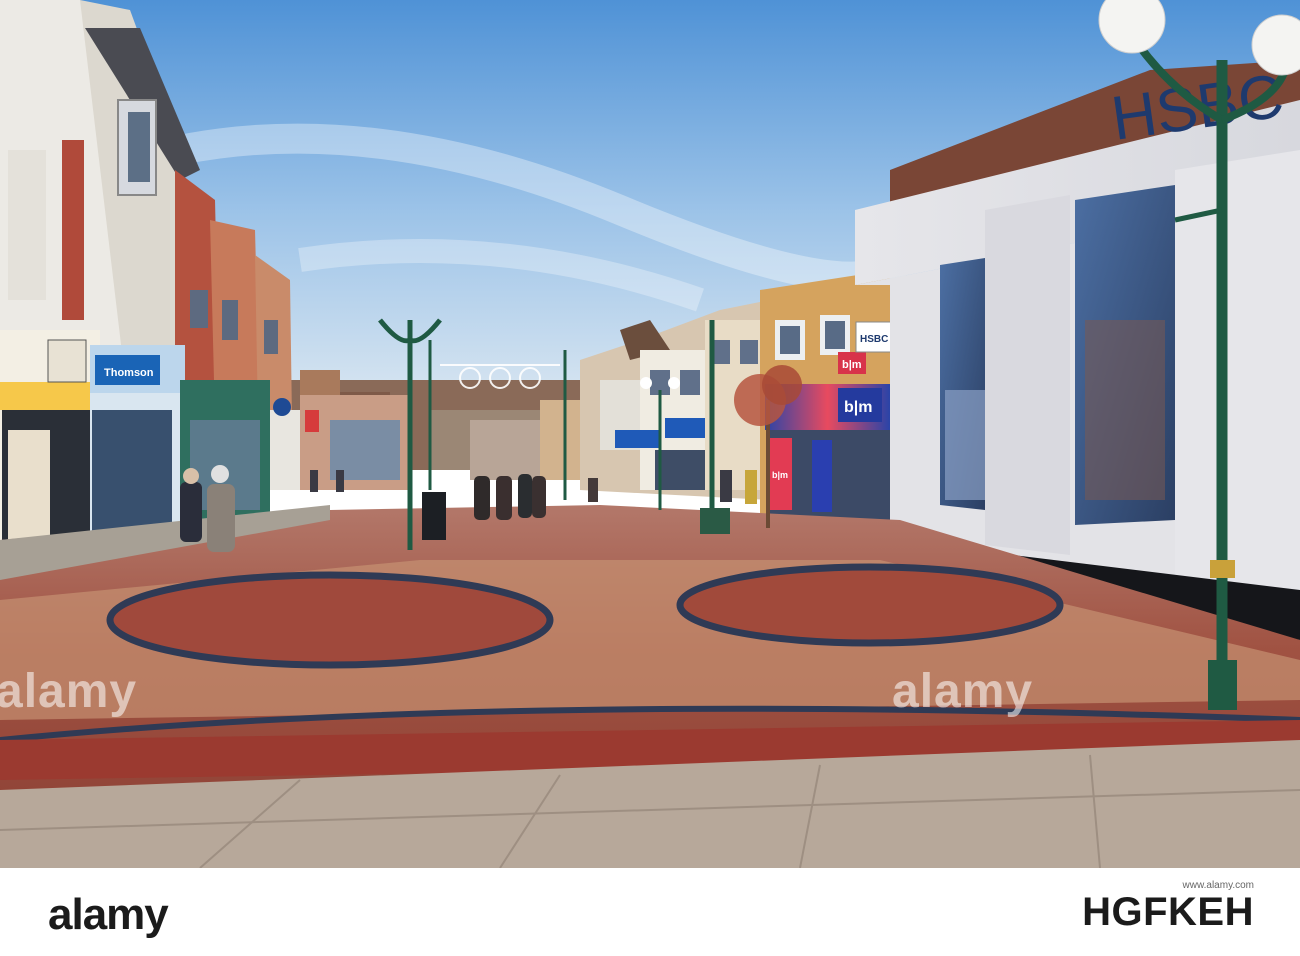  I want to click on watermark-left: alamy, so click(69, 691).